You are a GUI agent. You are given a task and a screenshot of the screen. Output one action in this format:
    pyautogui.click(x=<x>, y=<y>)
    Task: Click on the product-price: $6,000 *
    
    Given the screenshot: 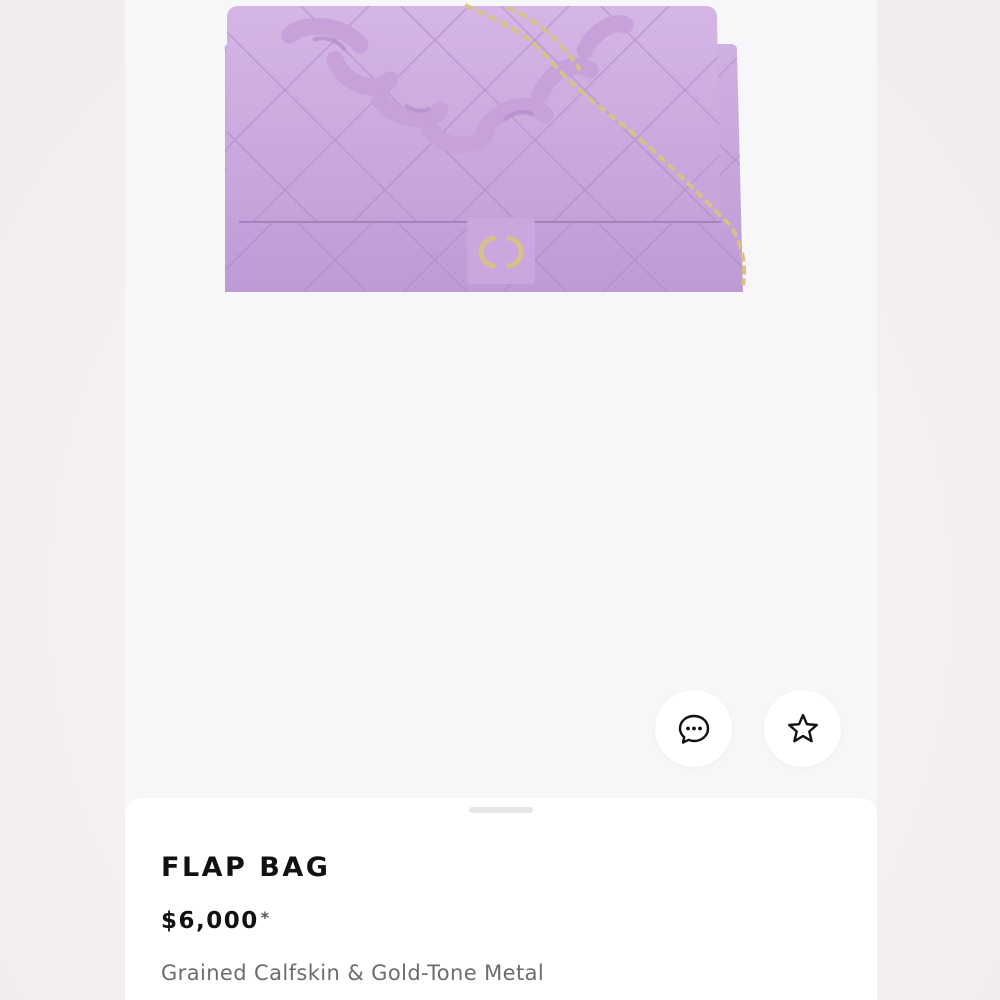 What is the action you would take?
    pyautogui.click(x=216, y=921)
    